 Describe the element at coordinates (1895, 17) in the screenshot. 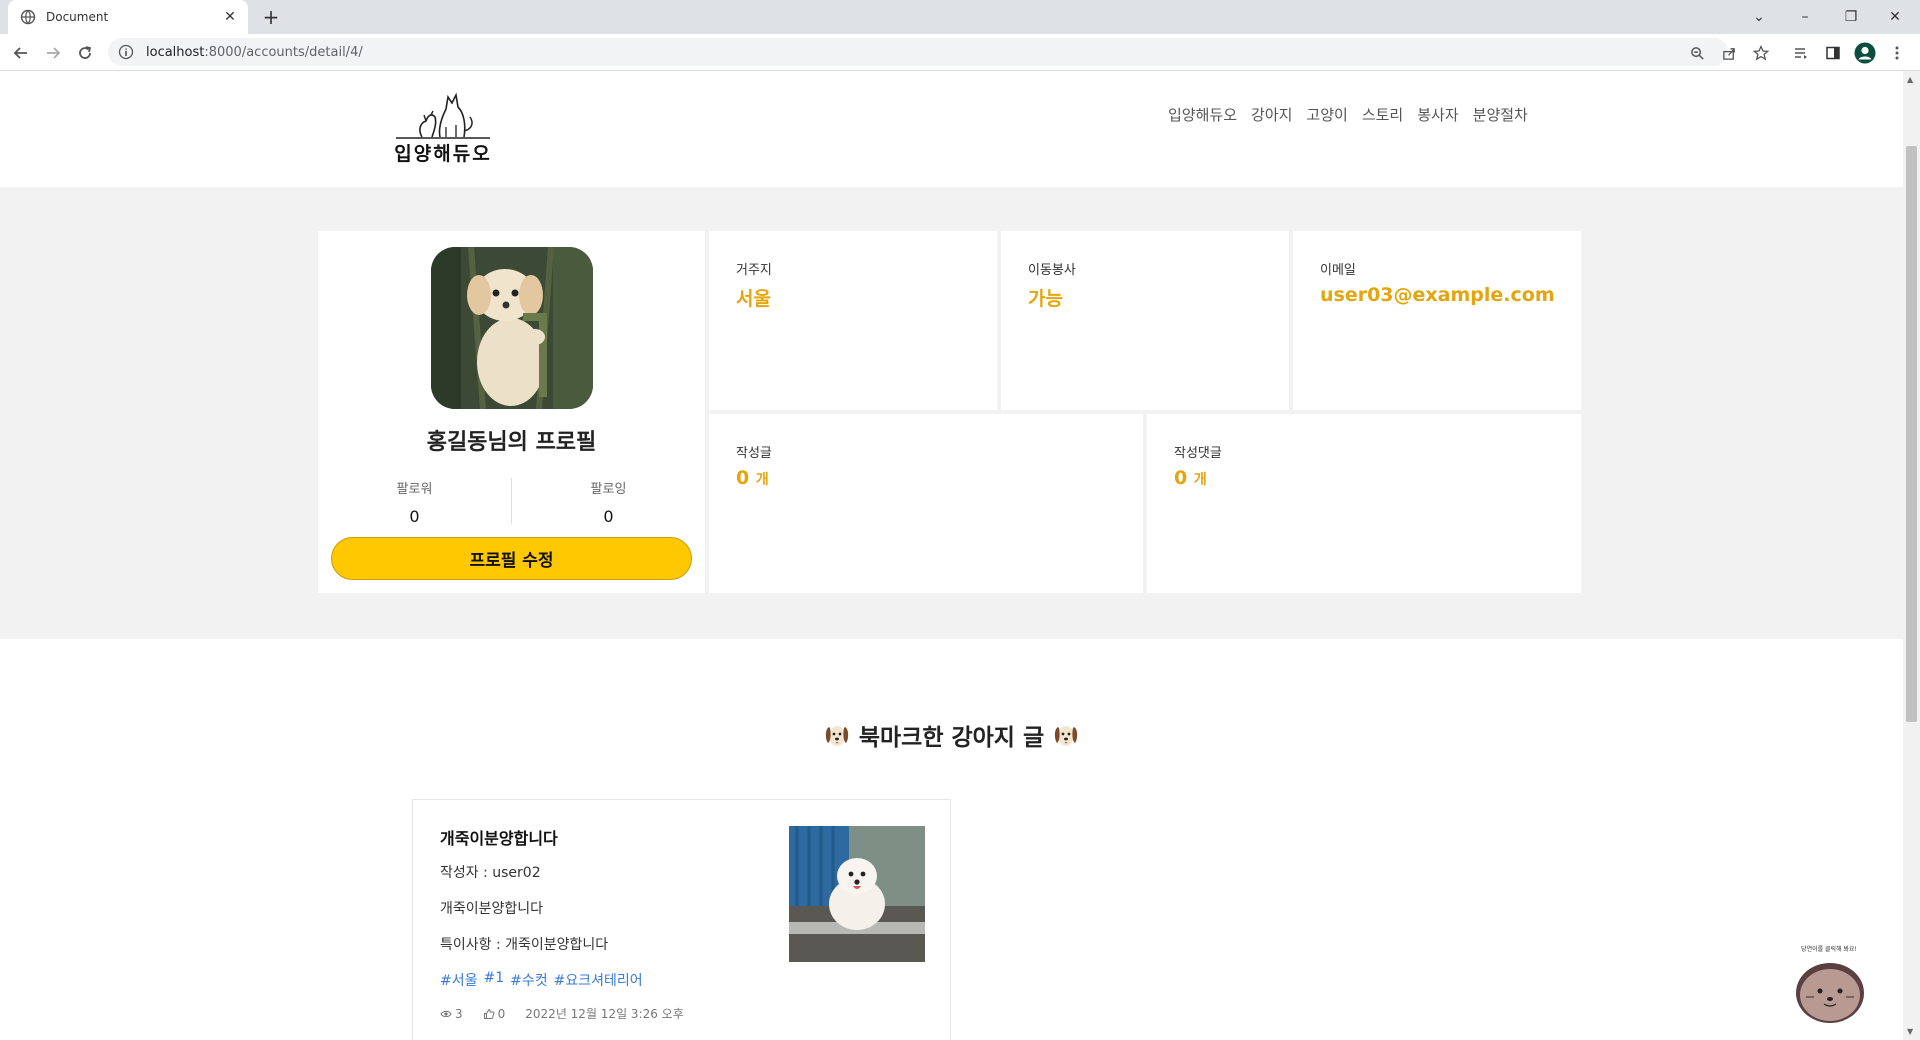

I see `window-close-icon: ✕` at that location.